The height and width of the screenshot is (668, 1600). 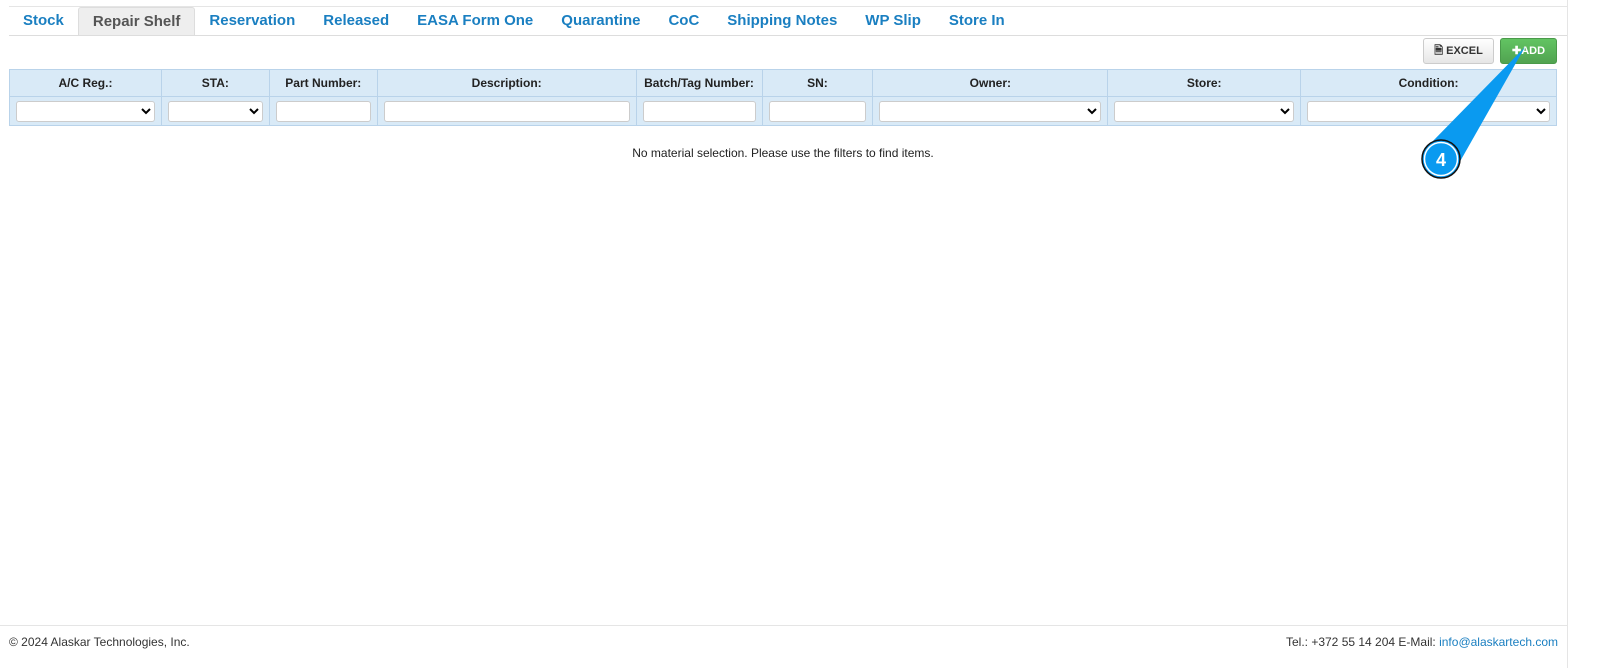 What do you see at coordinates (323, 83) in the screenshot?
I see `col-part-number: Part Number:` at bounding box center [323, 83].